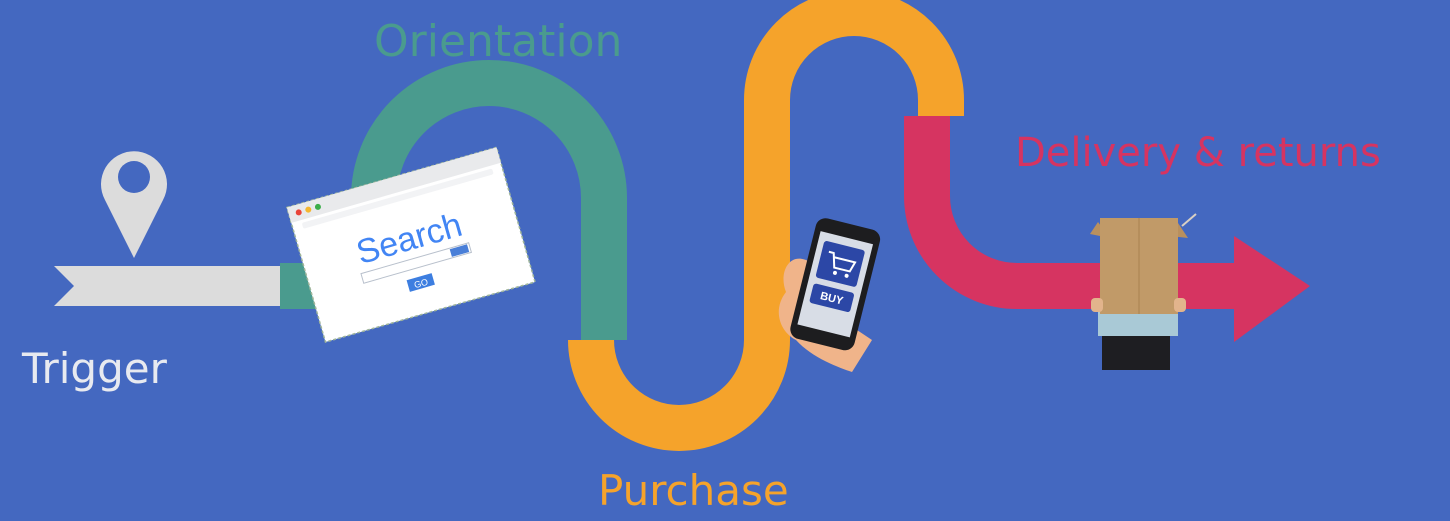 The width and height of the screenshot is (1450, 521). What do you see at coordinates (693, 490) in the screenshot?
I see `stage-label-purchase: Purchase` at bounding box center [693, 490].